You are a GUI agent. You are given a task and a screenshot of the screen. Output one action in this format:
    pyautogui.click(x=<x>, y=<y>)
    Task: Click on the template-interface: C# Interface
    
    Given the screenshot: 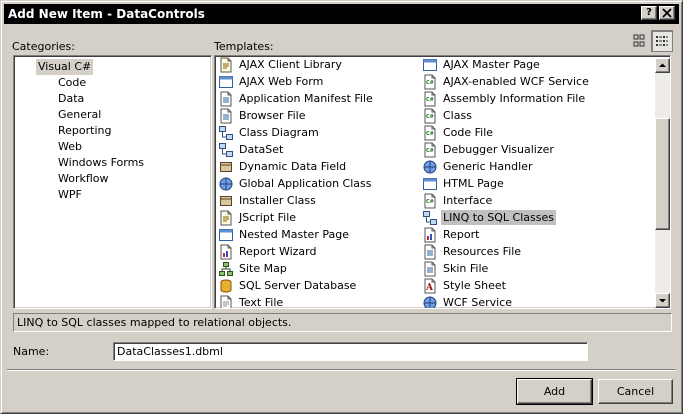 What is the action you would take?
    pyautogui.click(x=458, y=200)
    